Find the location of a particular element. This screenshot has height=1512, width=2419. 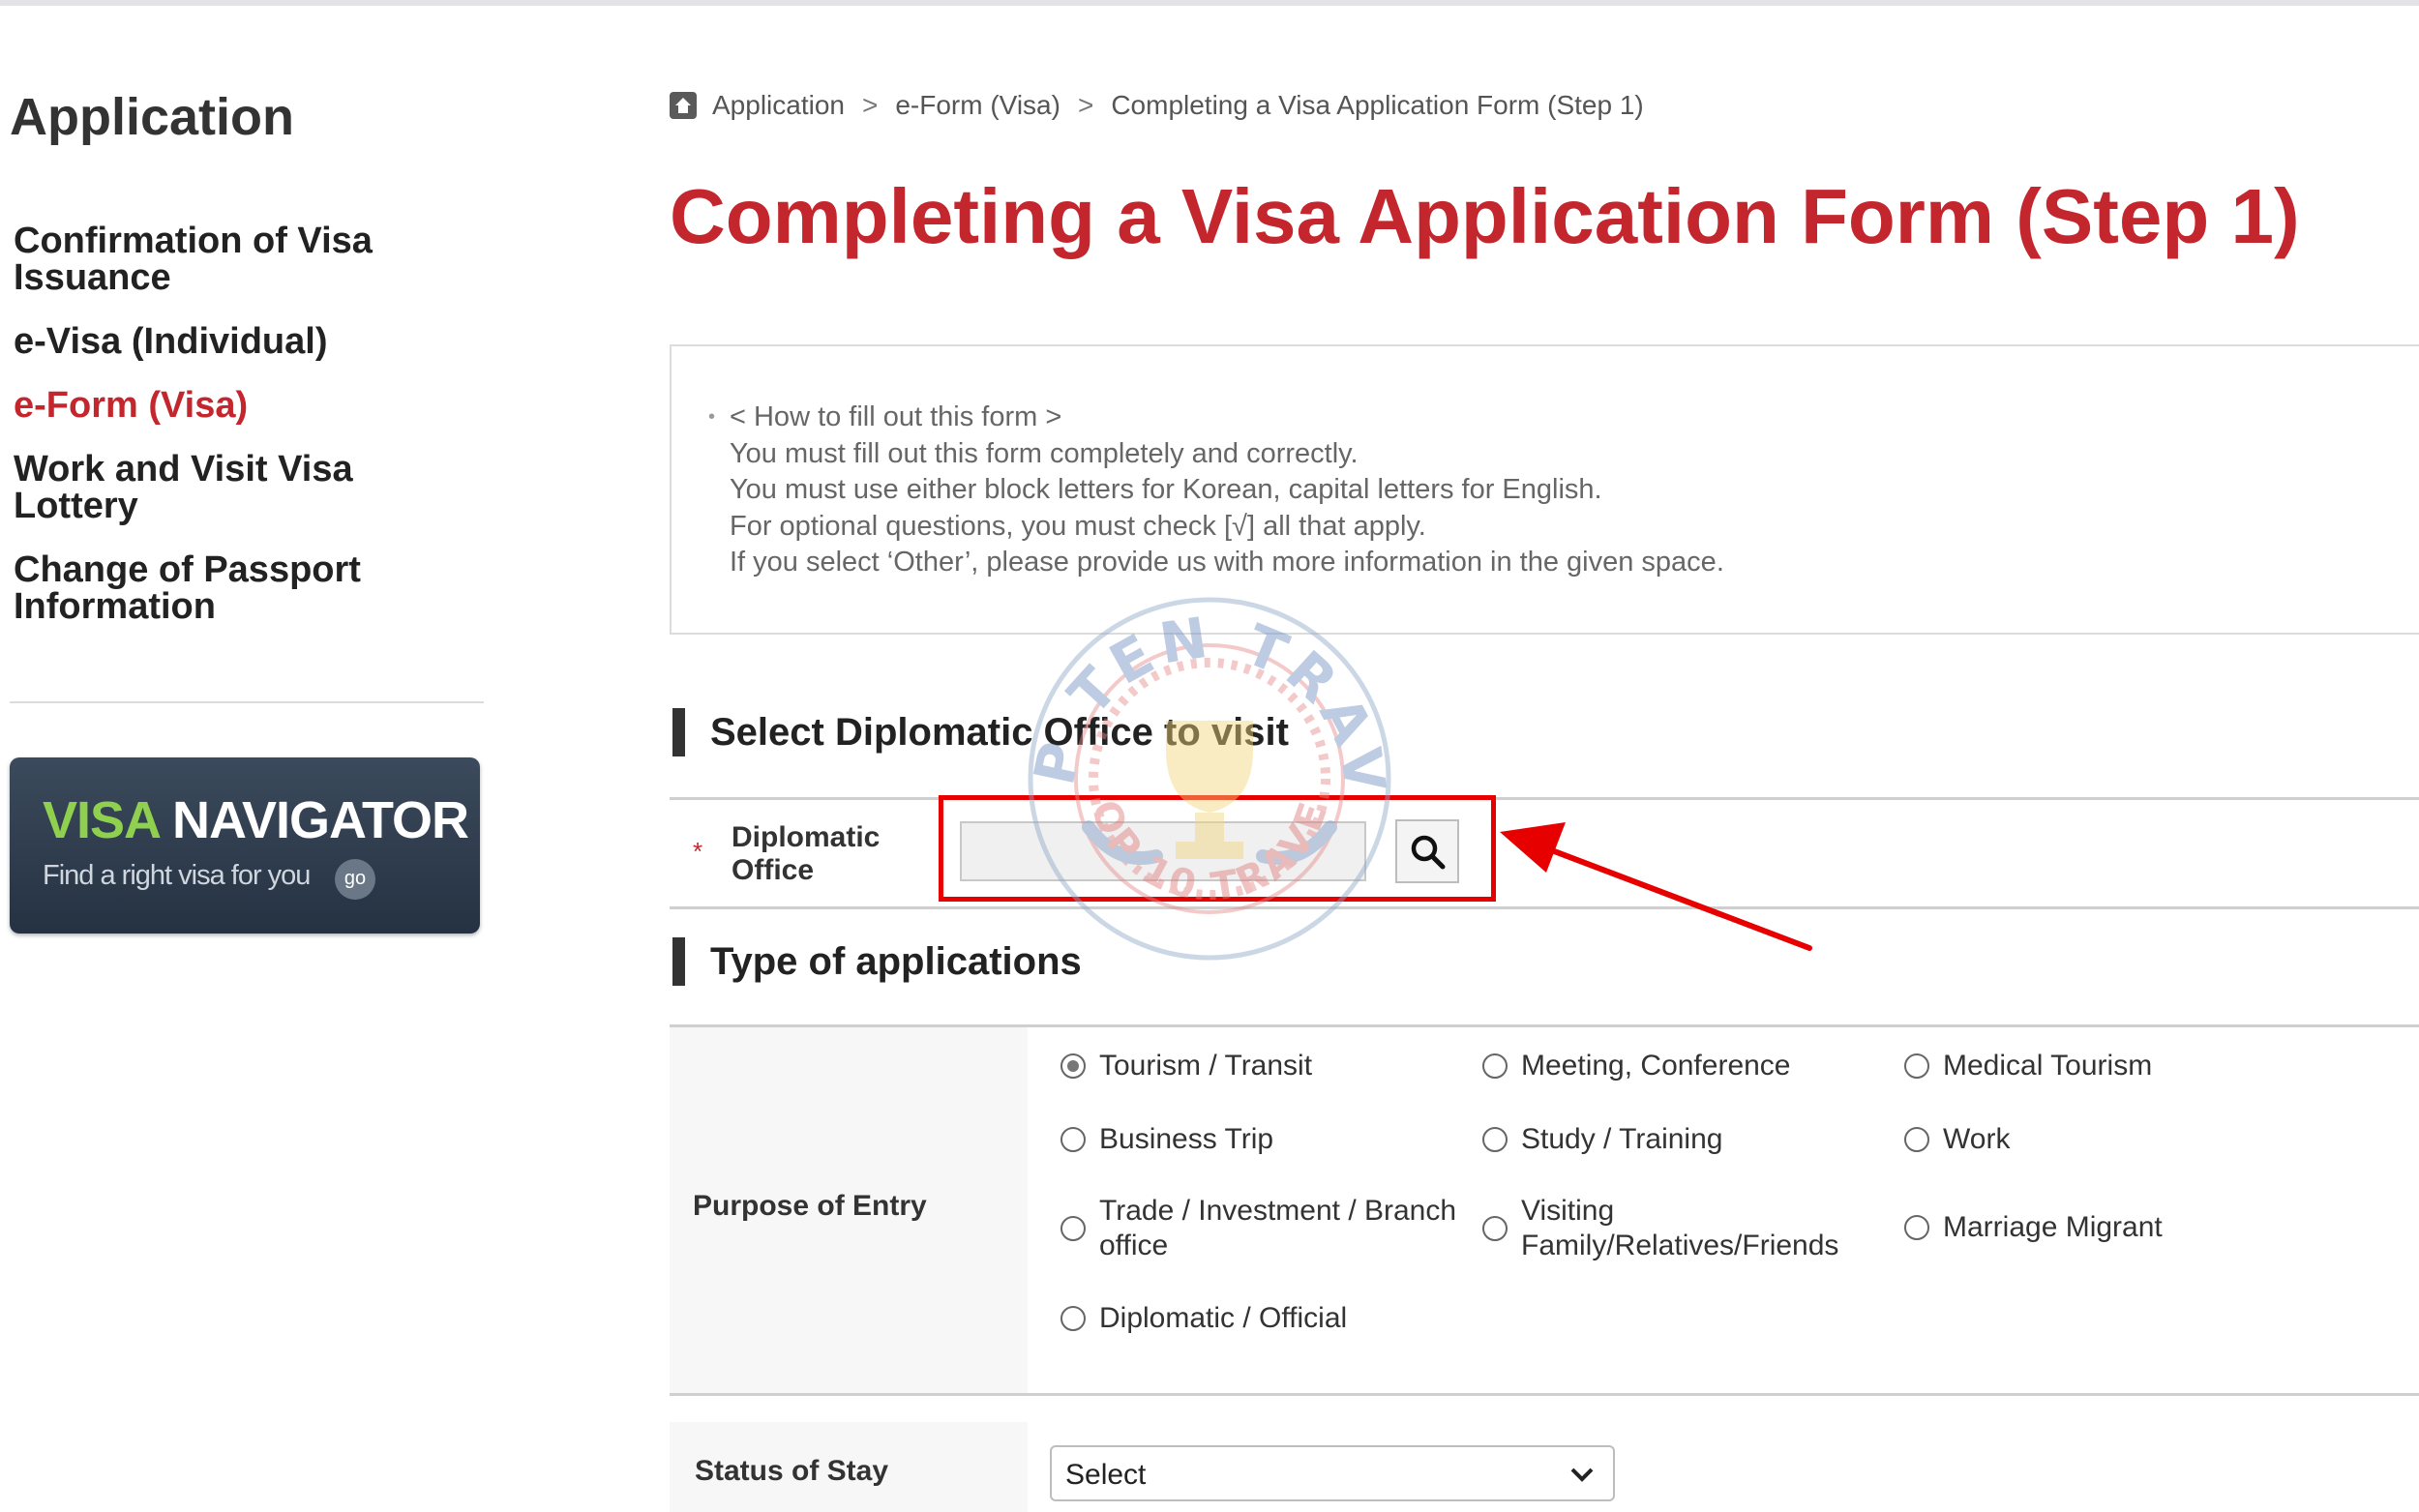

radio-meeting-conference: Meeting, Conference is located at coordinates (1636, 1066).